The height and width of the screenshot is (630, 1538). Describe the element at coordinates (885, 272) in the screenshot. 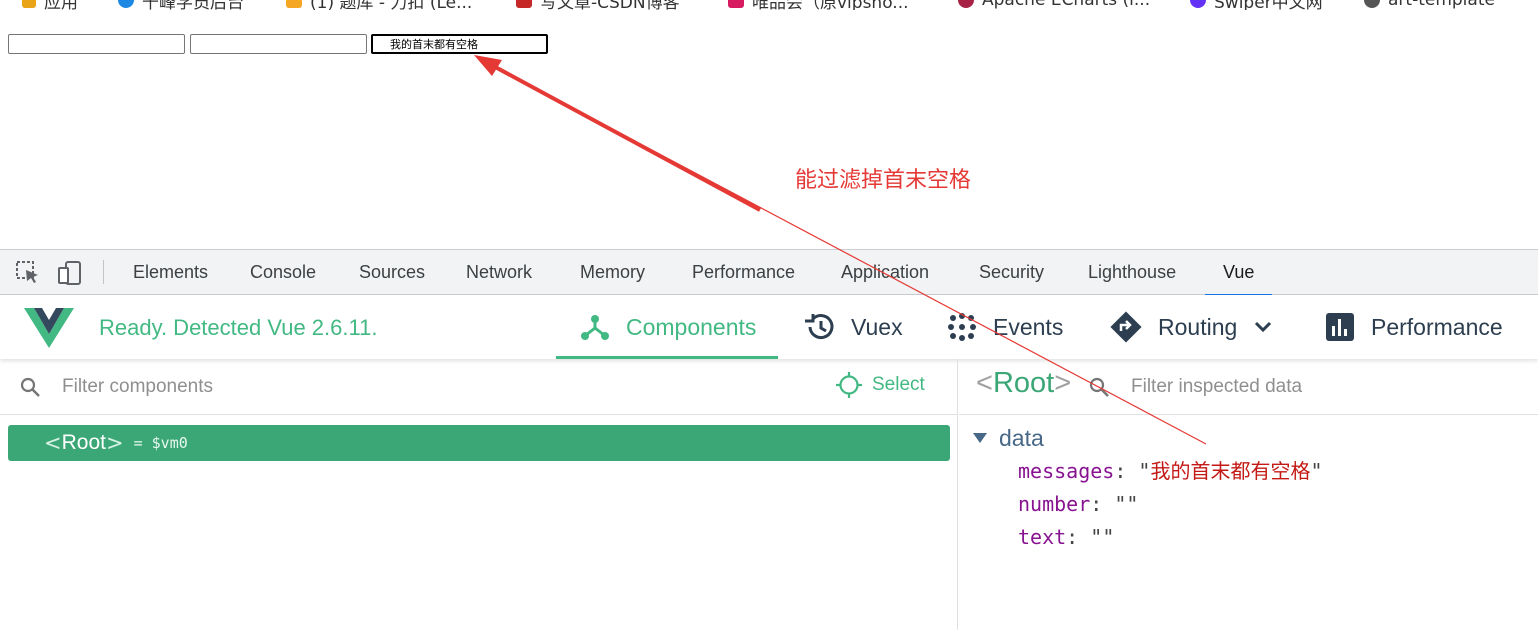

I see `tab-application: Application` at that location.